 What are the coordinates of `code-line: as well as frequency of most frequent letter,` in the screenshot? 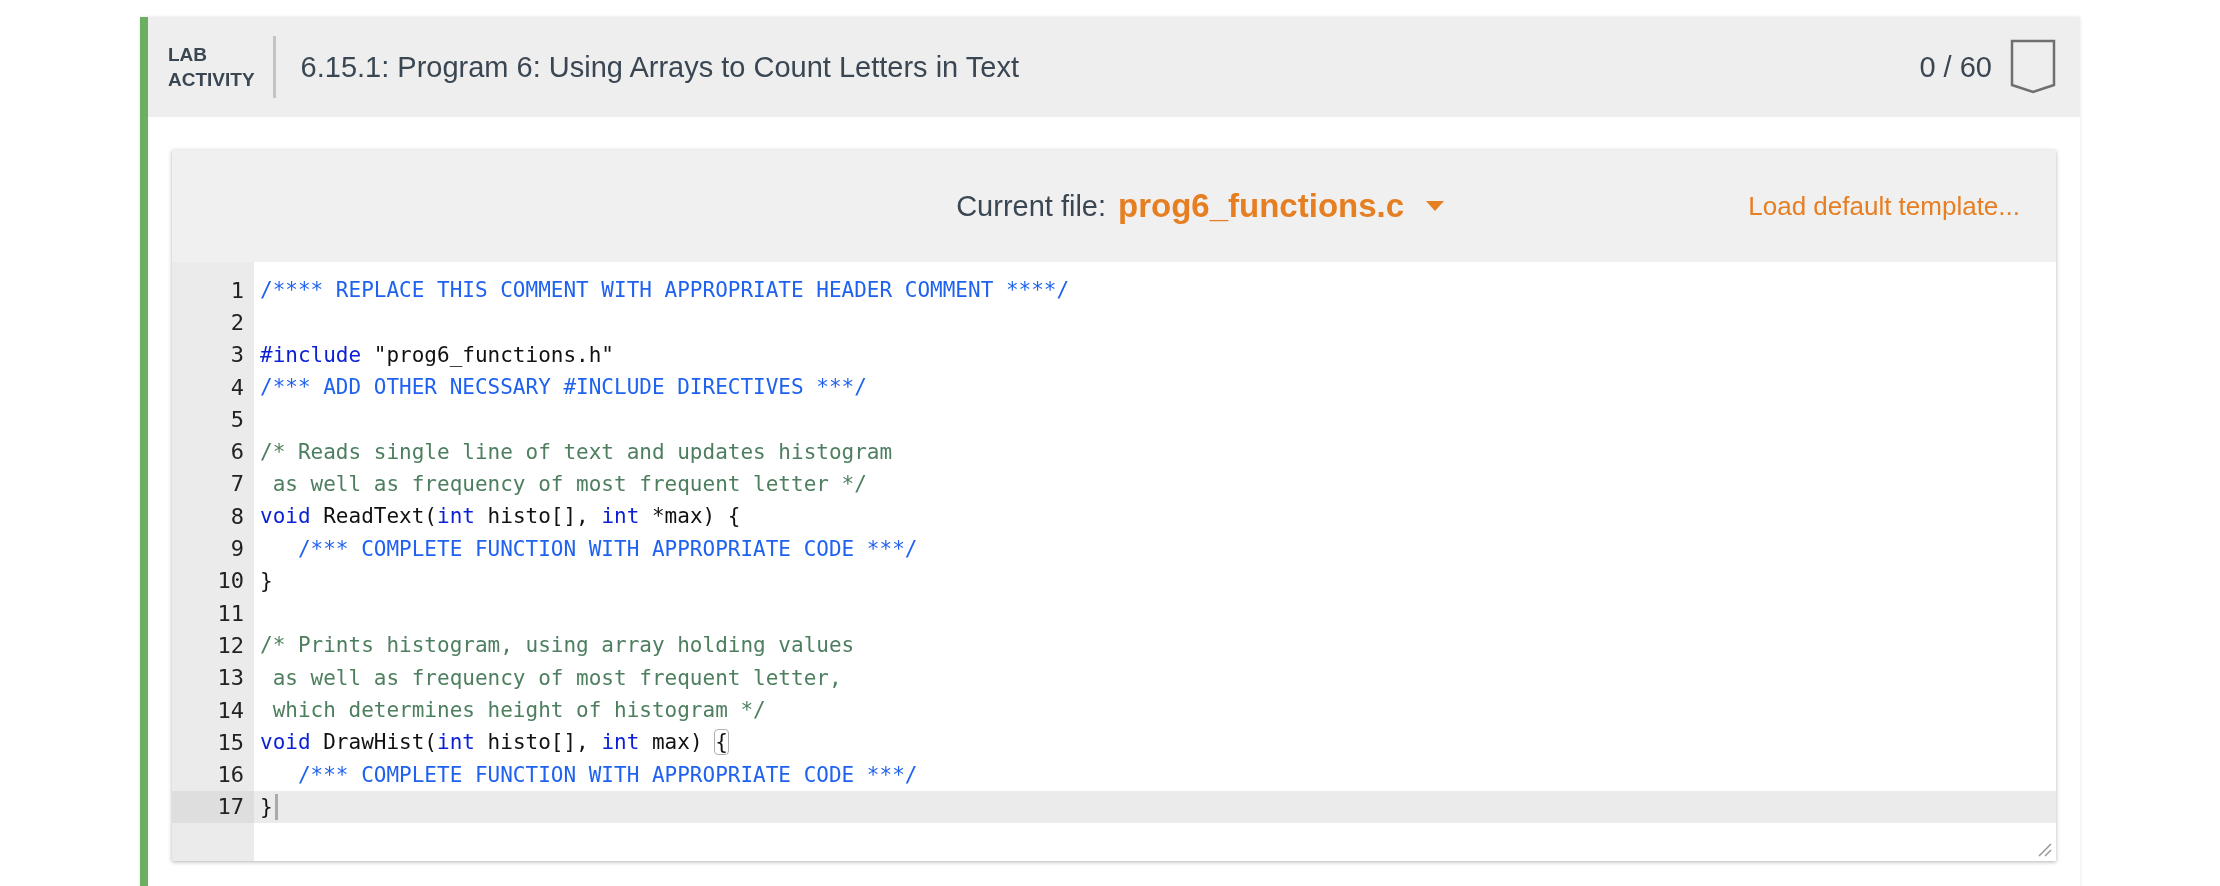 It's located at (557, 678).